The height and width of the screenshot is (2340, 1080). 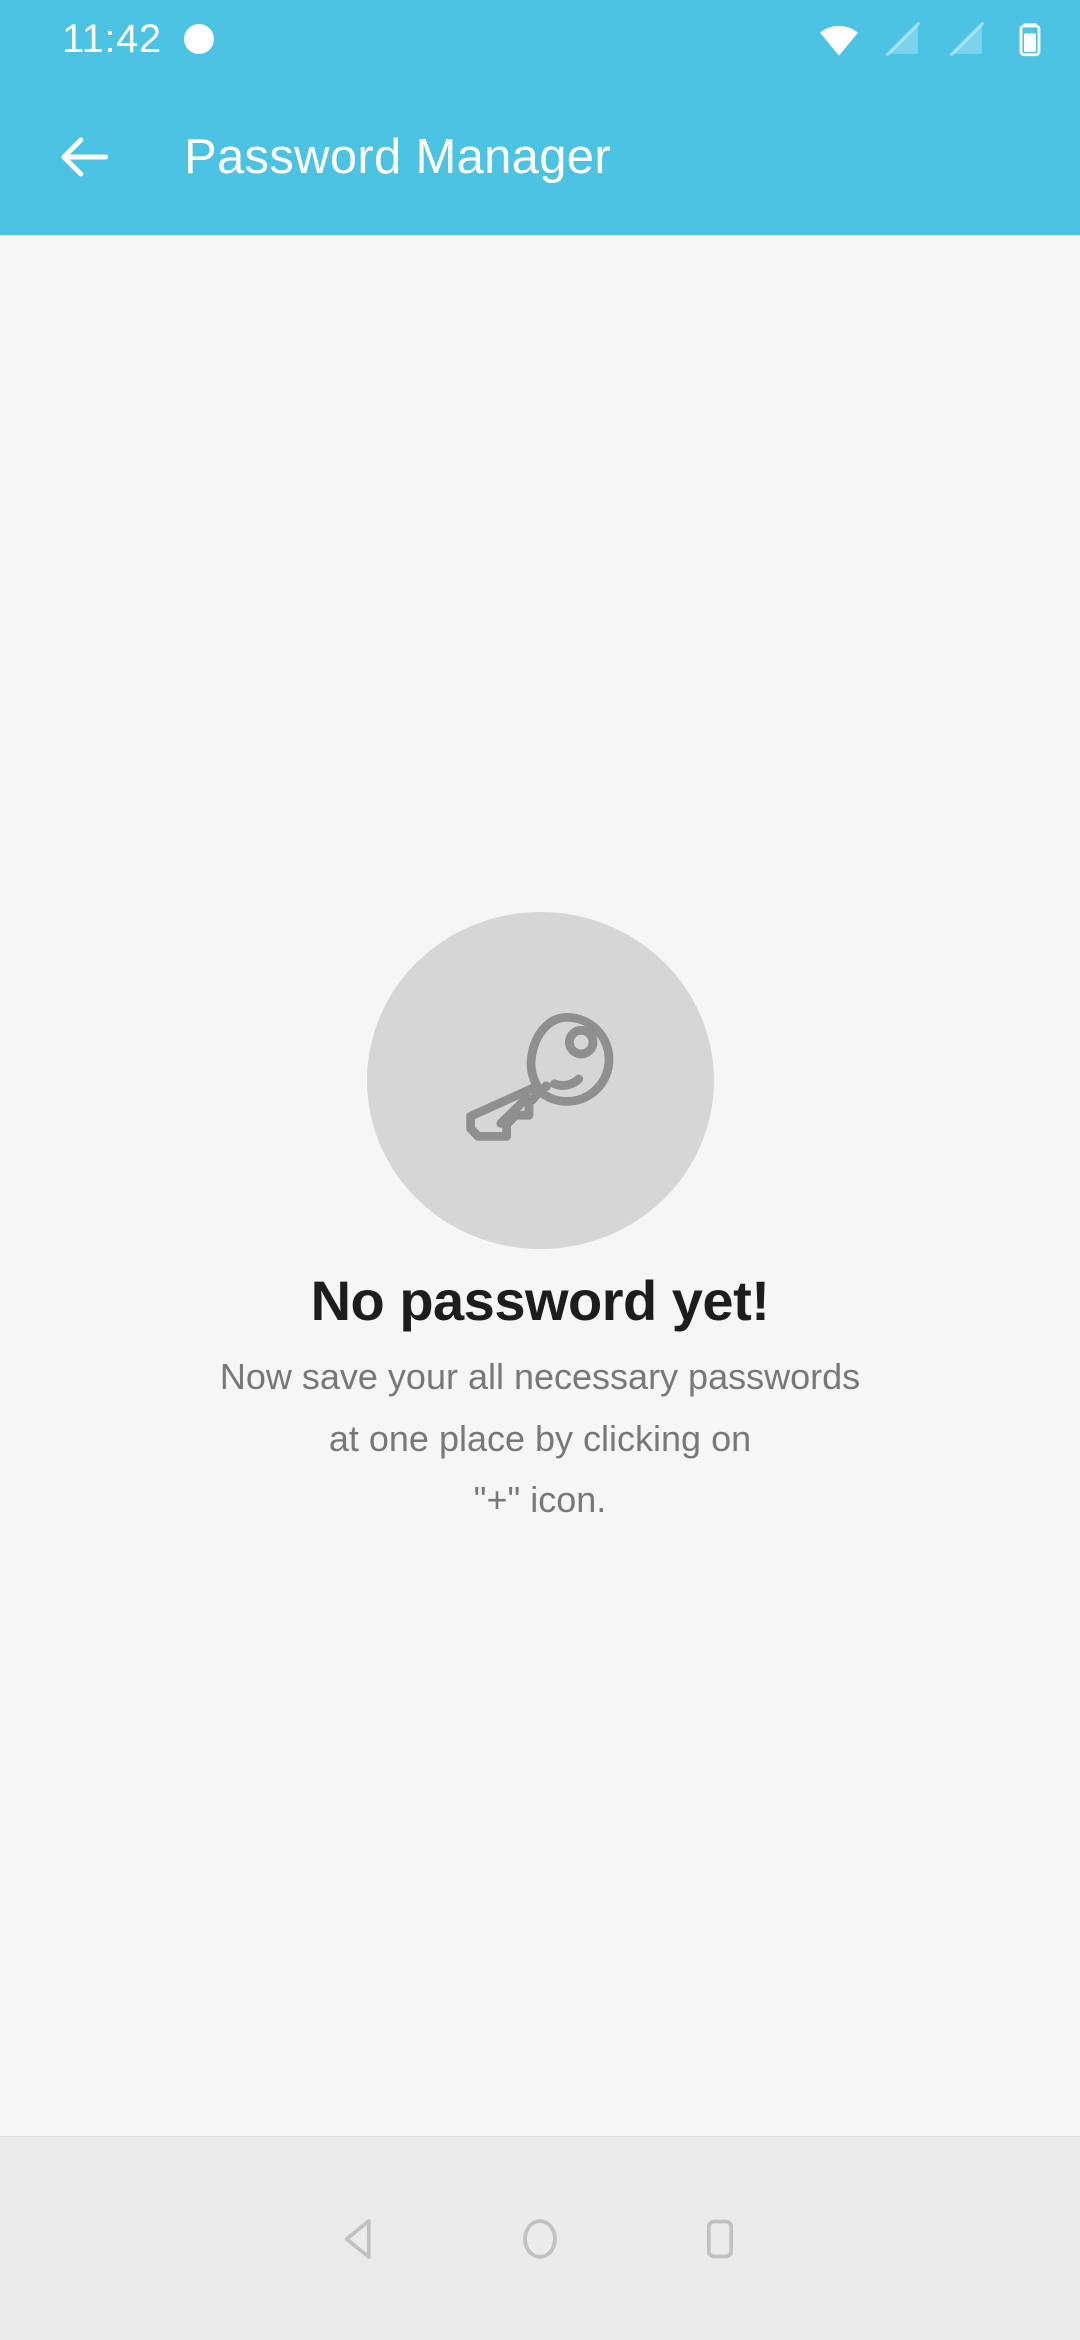 What do you see at coordinates (1030, 40) in the screenshot?
I see `battery-icon` at bounding box center [1030, 40].